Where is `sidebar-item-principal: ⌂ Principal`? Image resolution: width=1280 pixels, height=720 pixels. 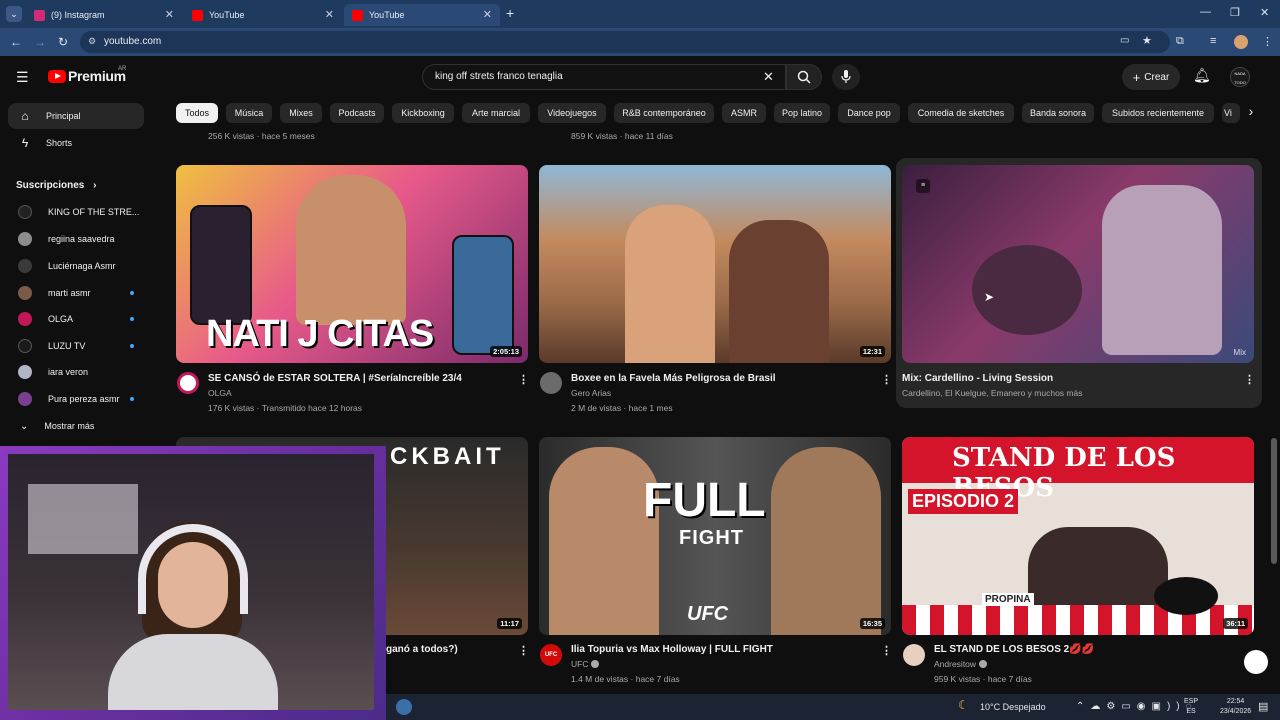 sidebar-item-principal: ⌂ Principal is located at coordinates (76, 116).